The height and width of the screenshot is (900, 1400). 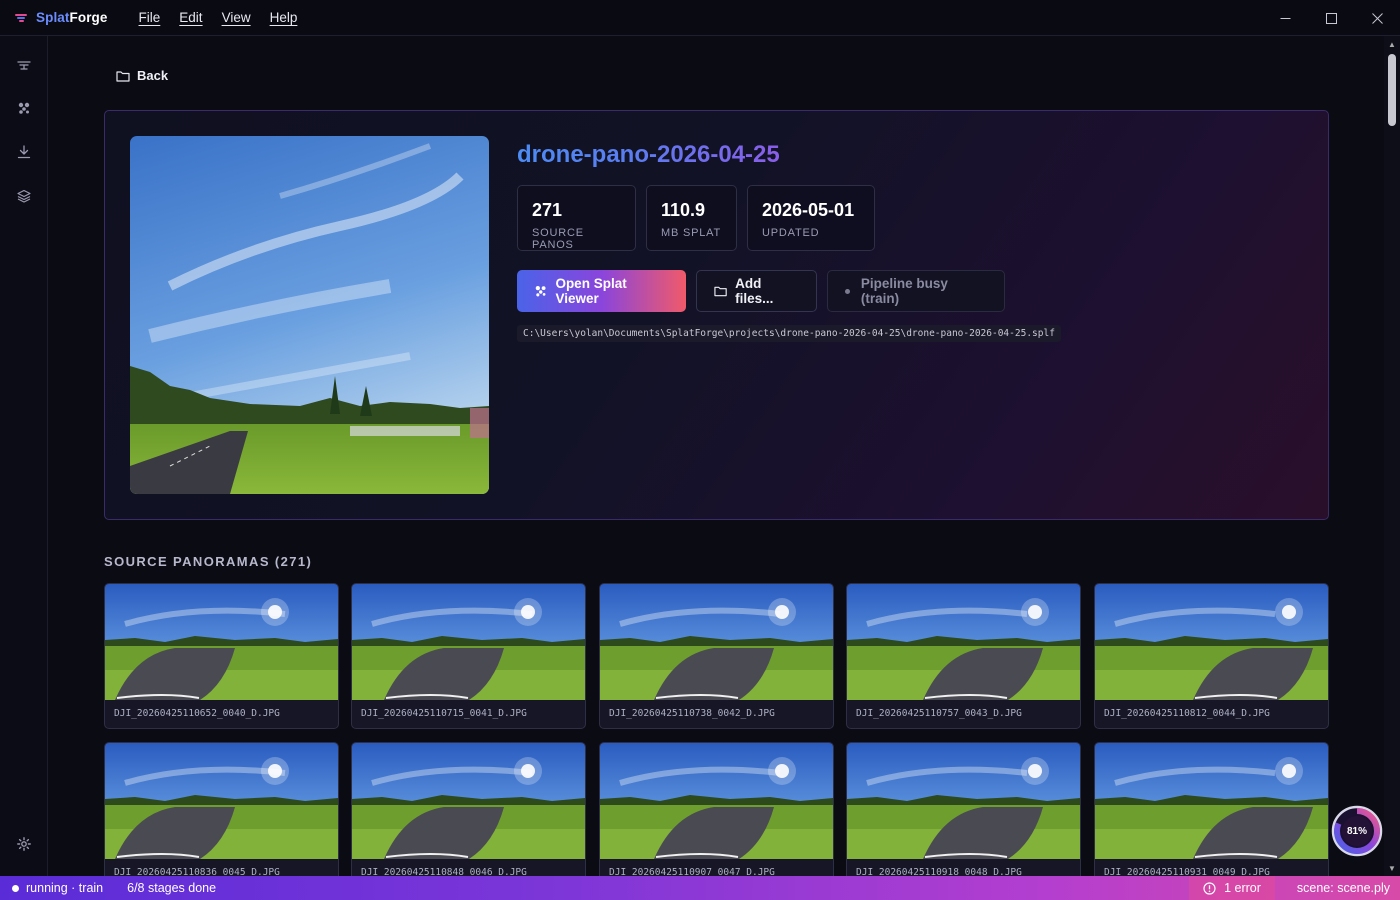 I want to click on rail-item-layers, so click(x=24, y=196).